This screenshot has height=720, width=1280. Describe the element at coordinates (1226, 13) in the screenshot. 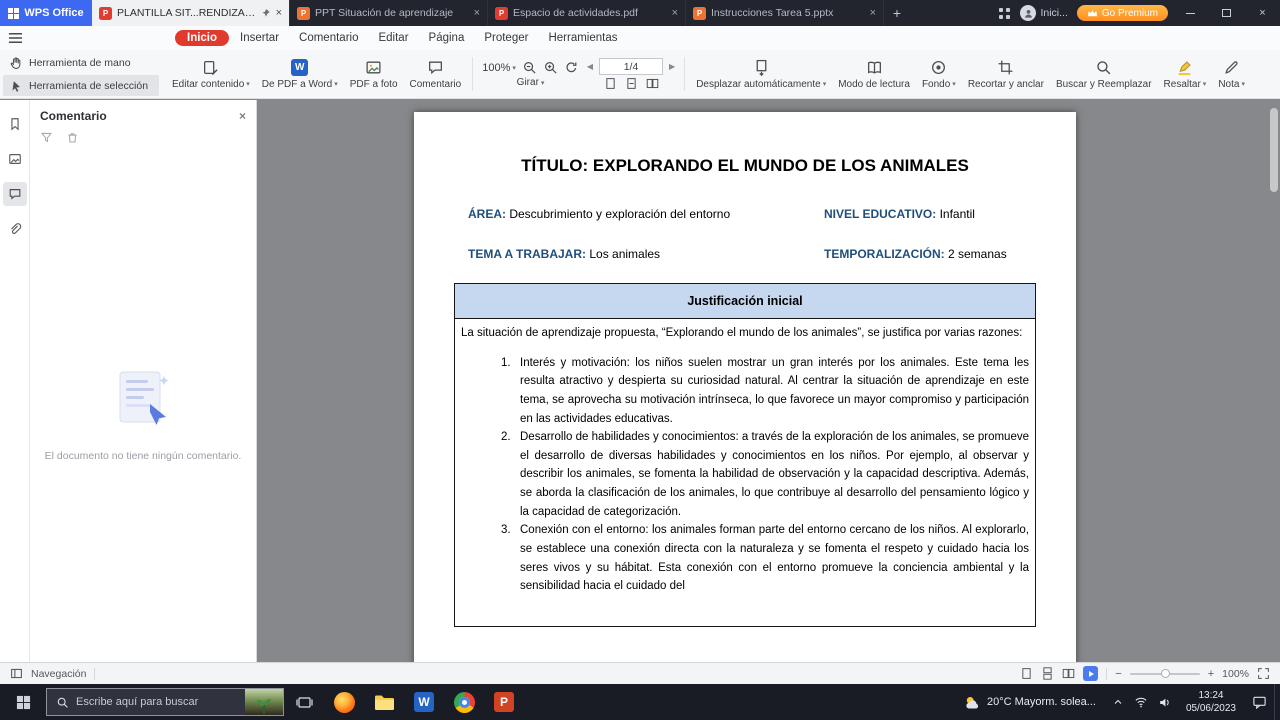

I see `maximize-button` at that location.